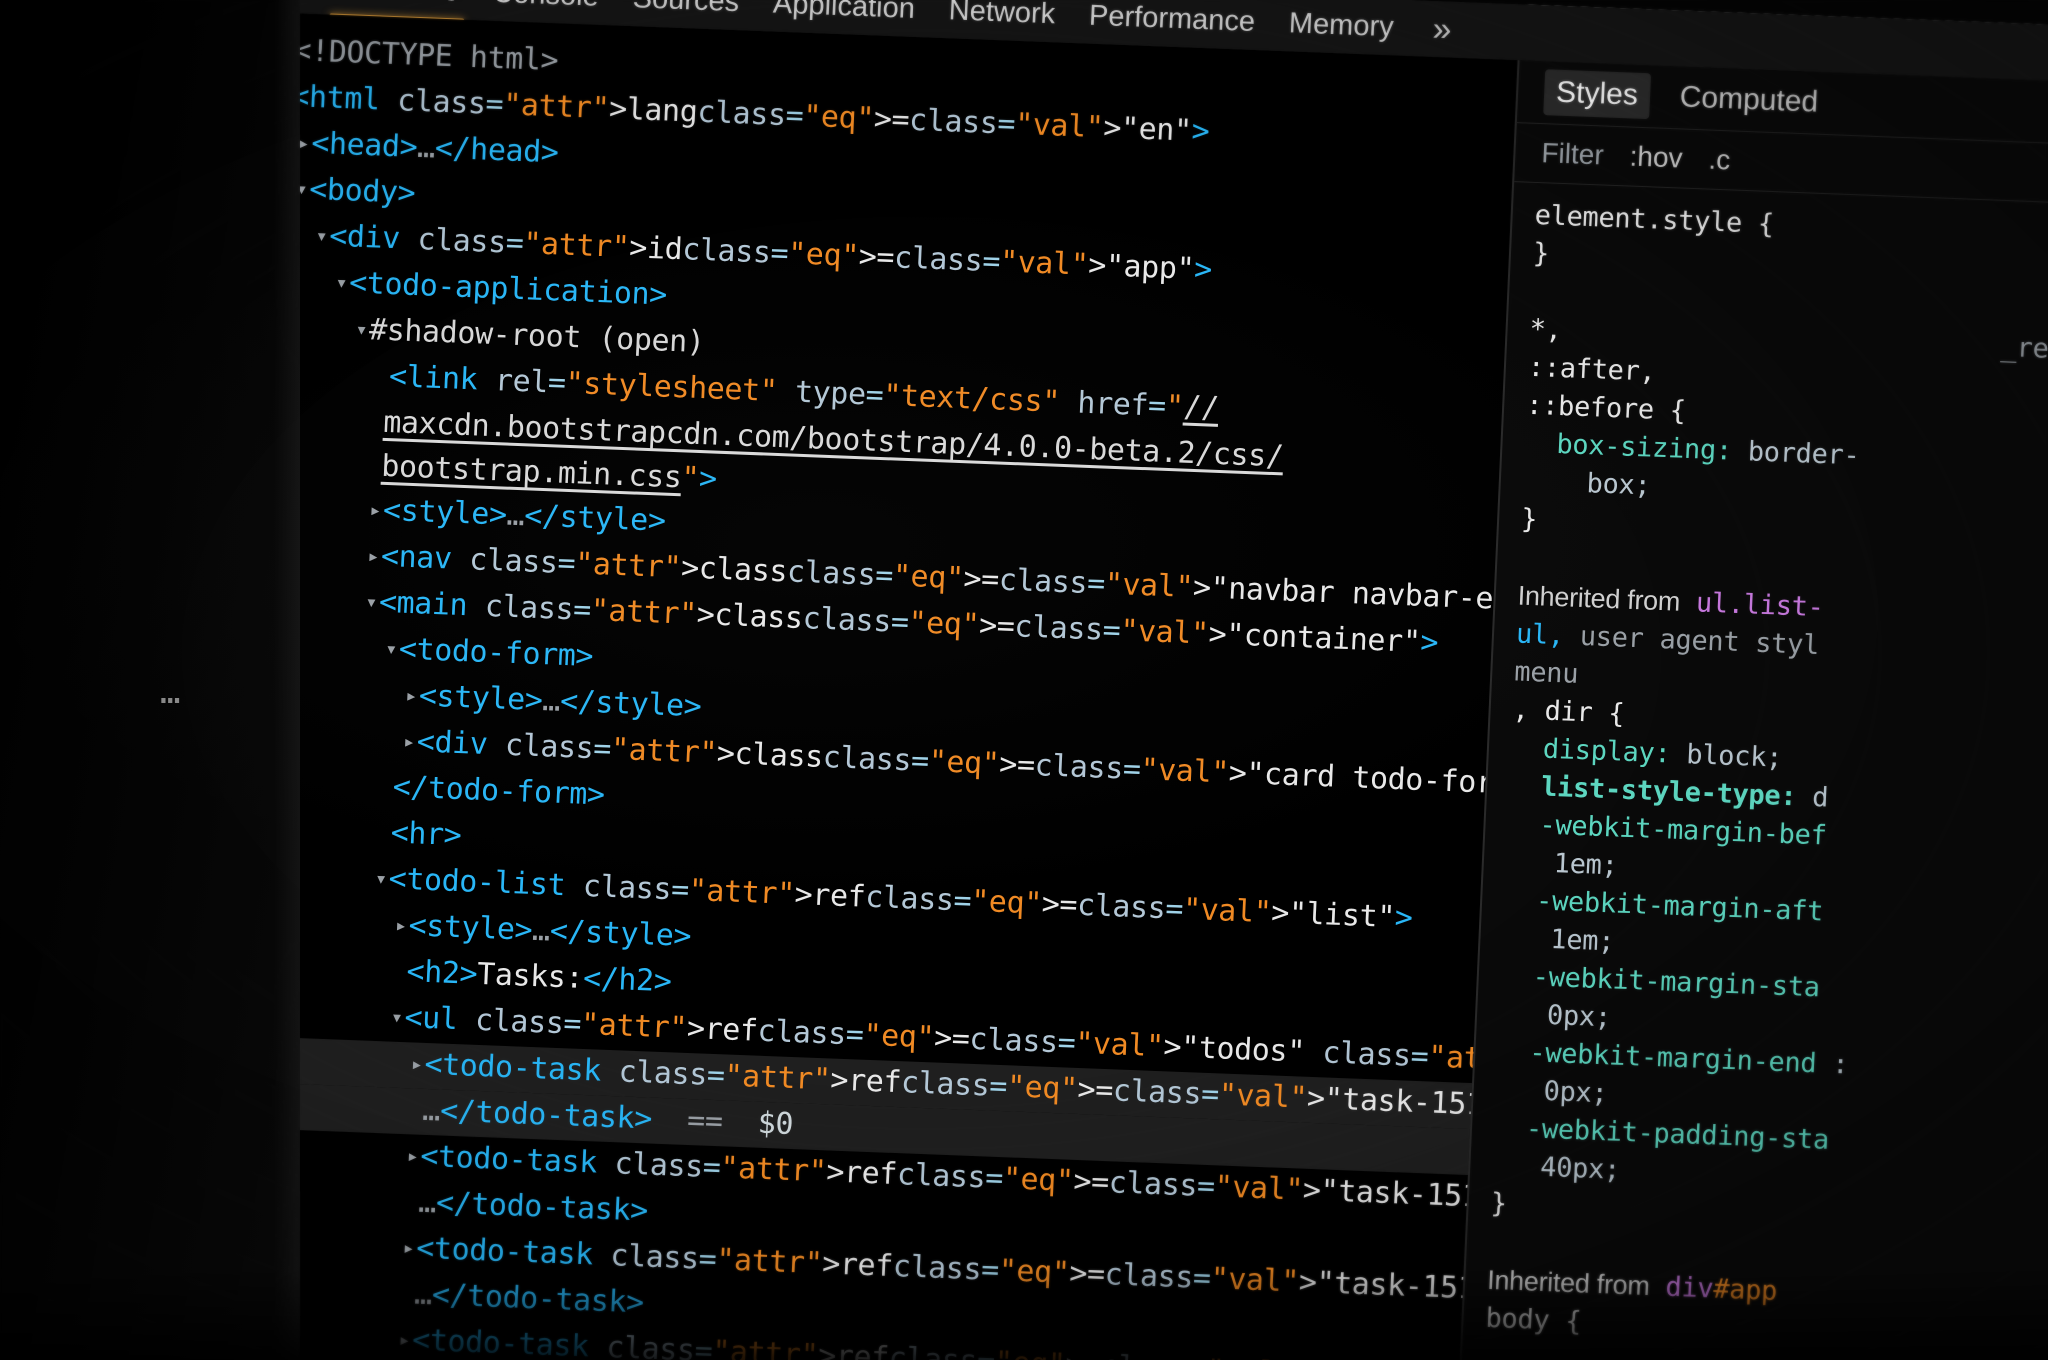 This screenshot has height=1360, width=2048. I want to click on tab-styles: Styles, so click(1597, 94).